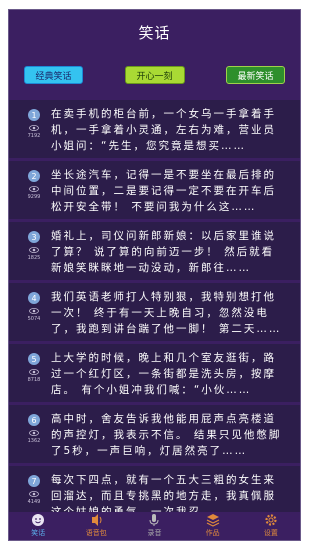 The image size is (320, 550). Describe the element at coordinates (154, 32) in the screenshot. I see `page-title: 笑话` at that location.